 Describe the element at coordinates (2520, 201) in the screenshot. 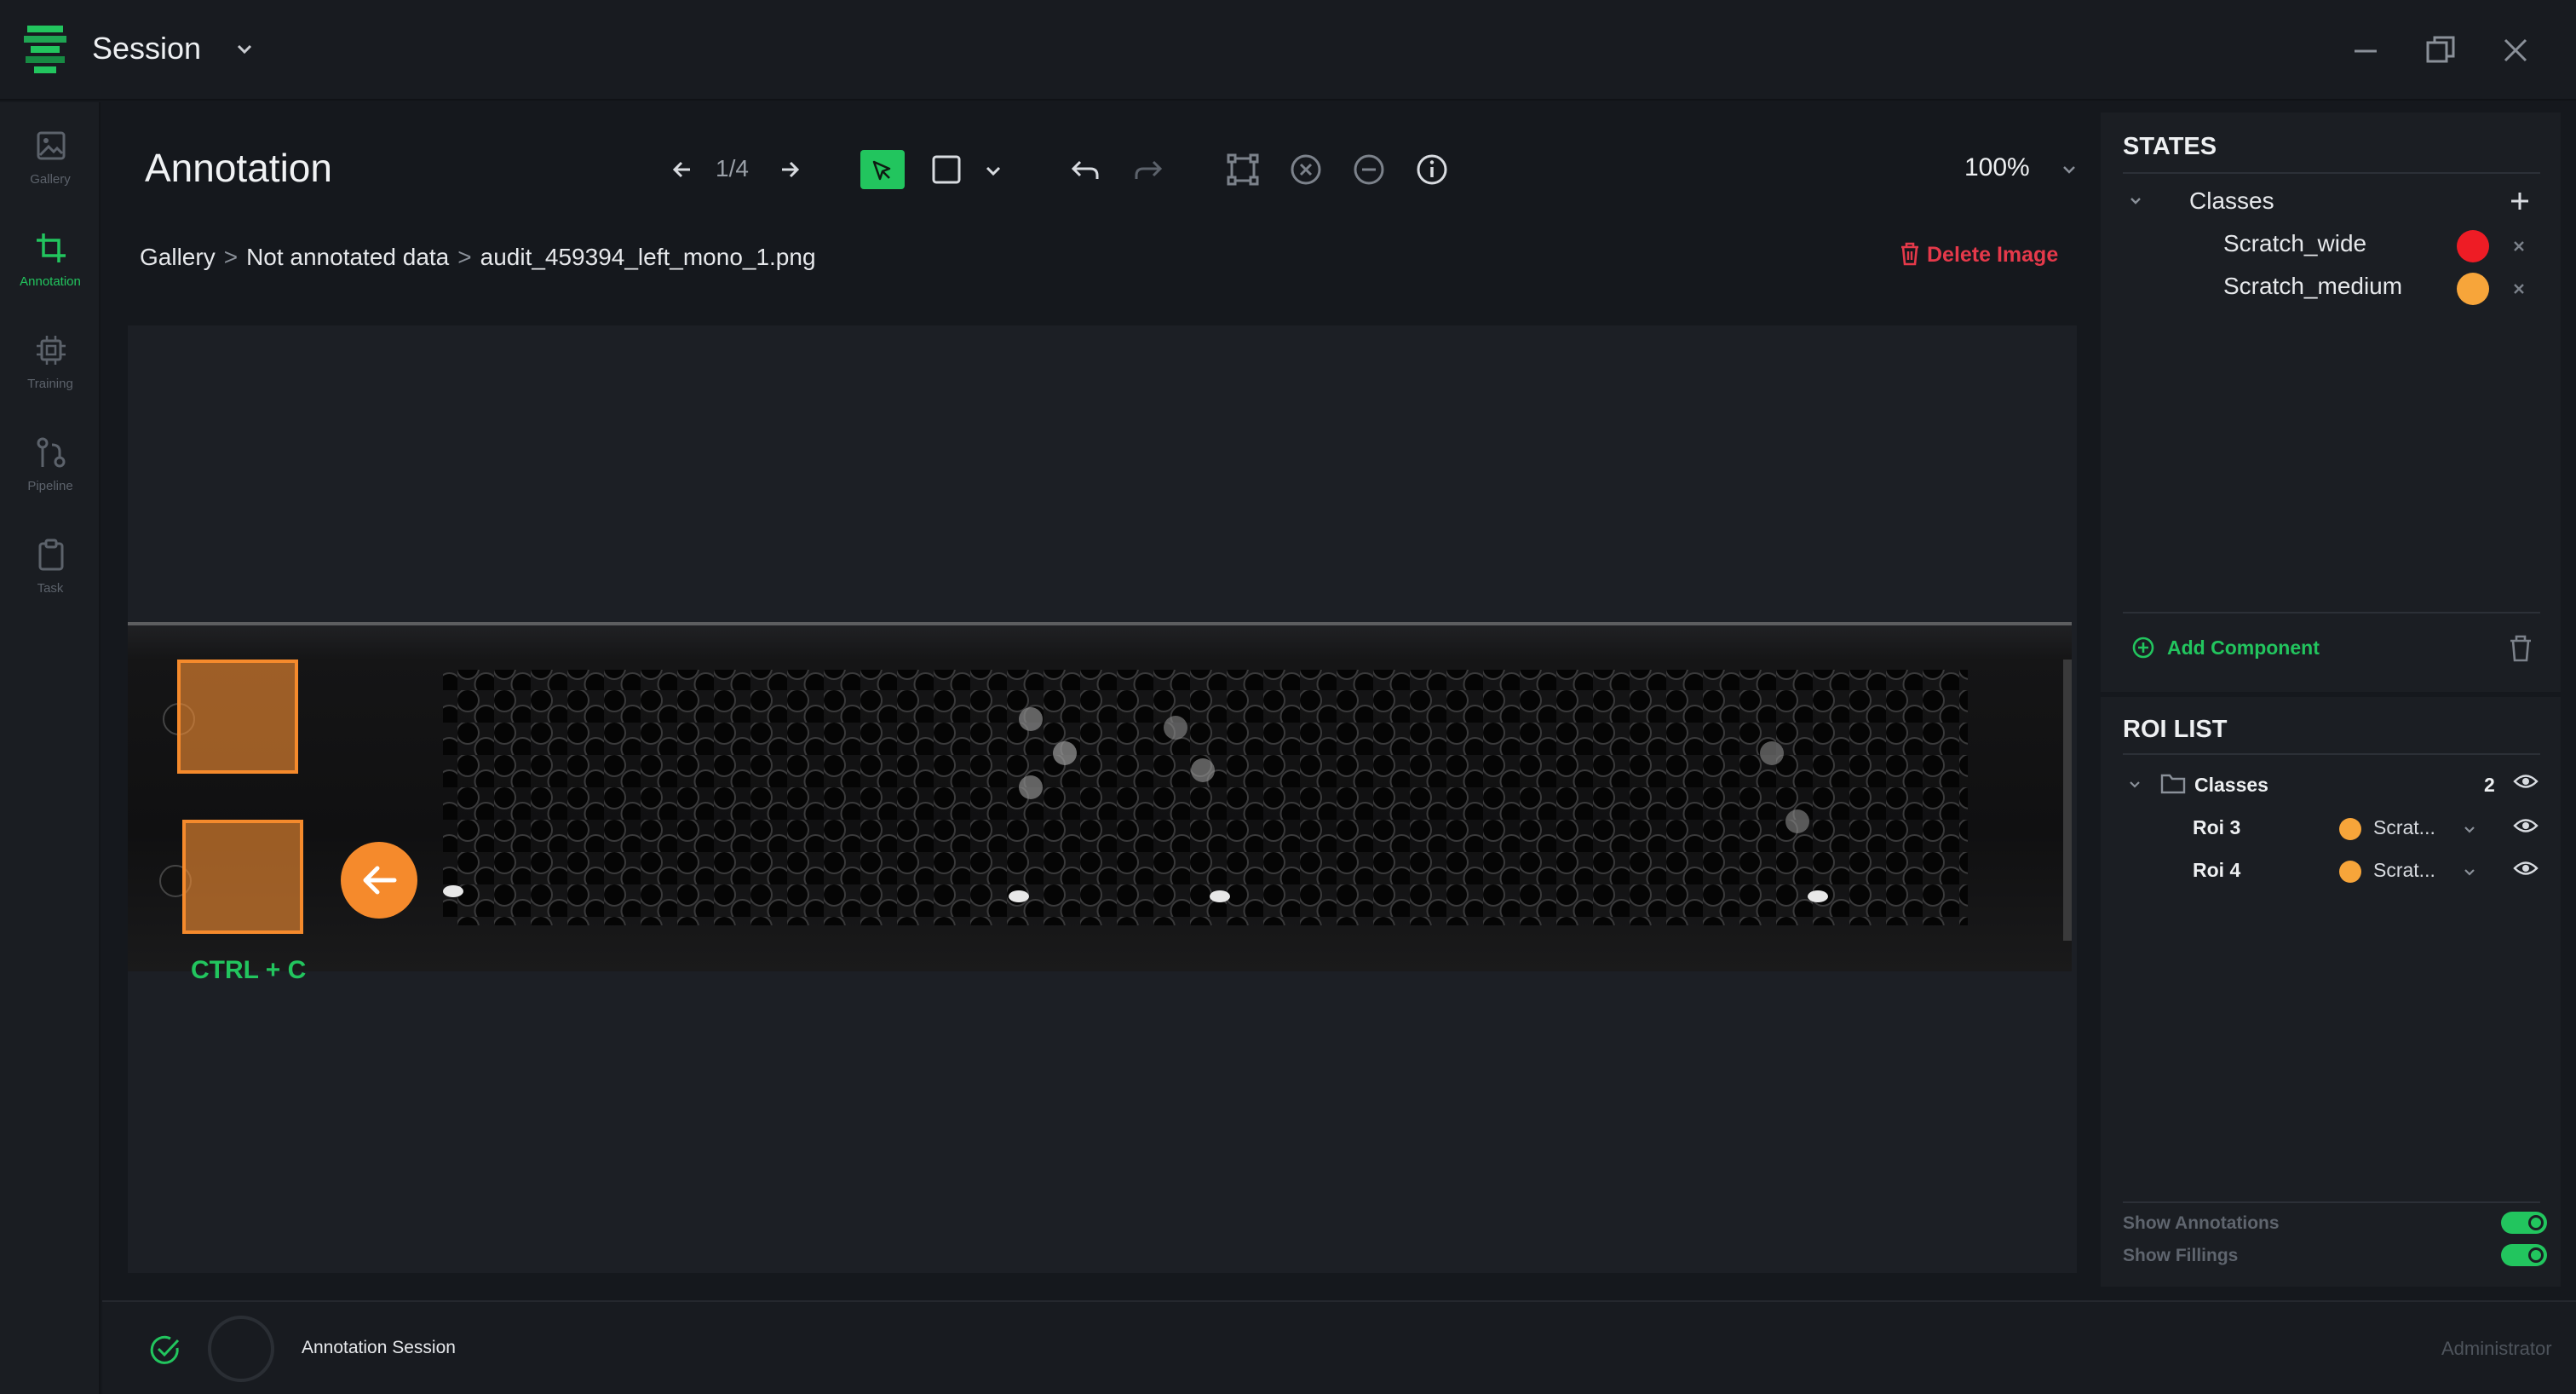

I see `plus-icon` at that location.